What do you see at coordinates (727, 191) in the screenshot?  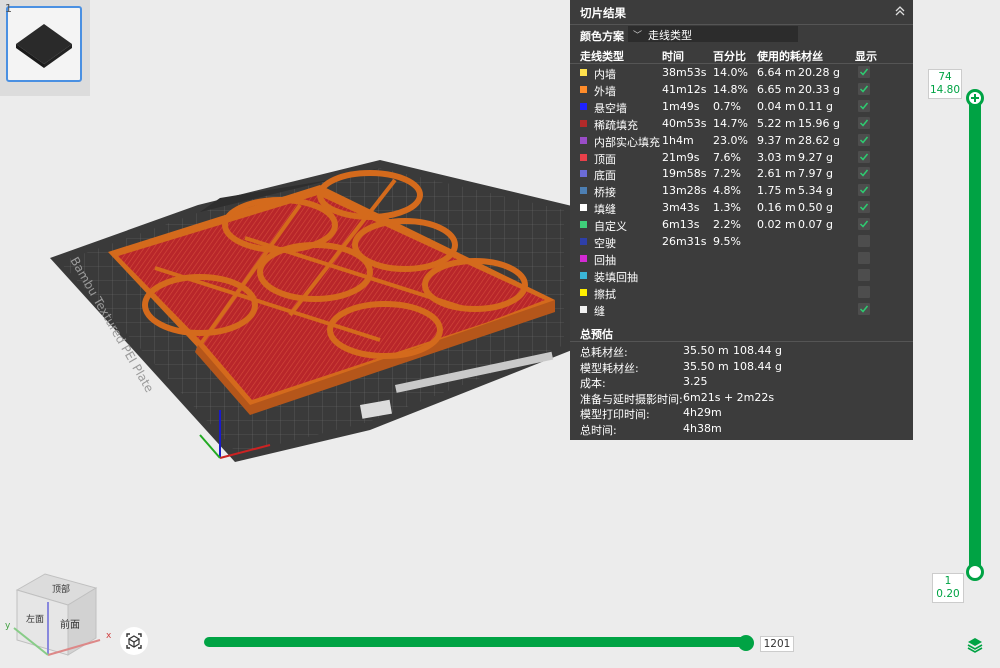 I see `line-type-percent: 4.8%` at bounding box center [727, 191].